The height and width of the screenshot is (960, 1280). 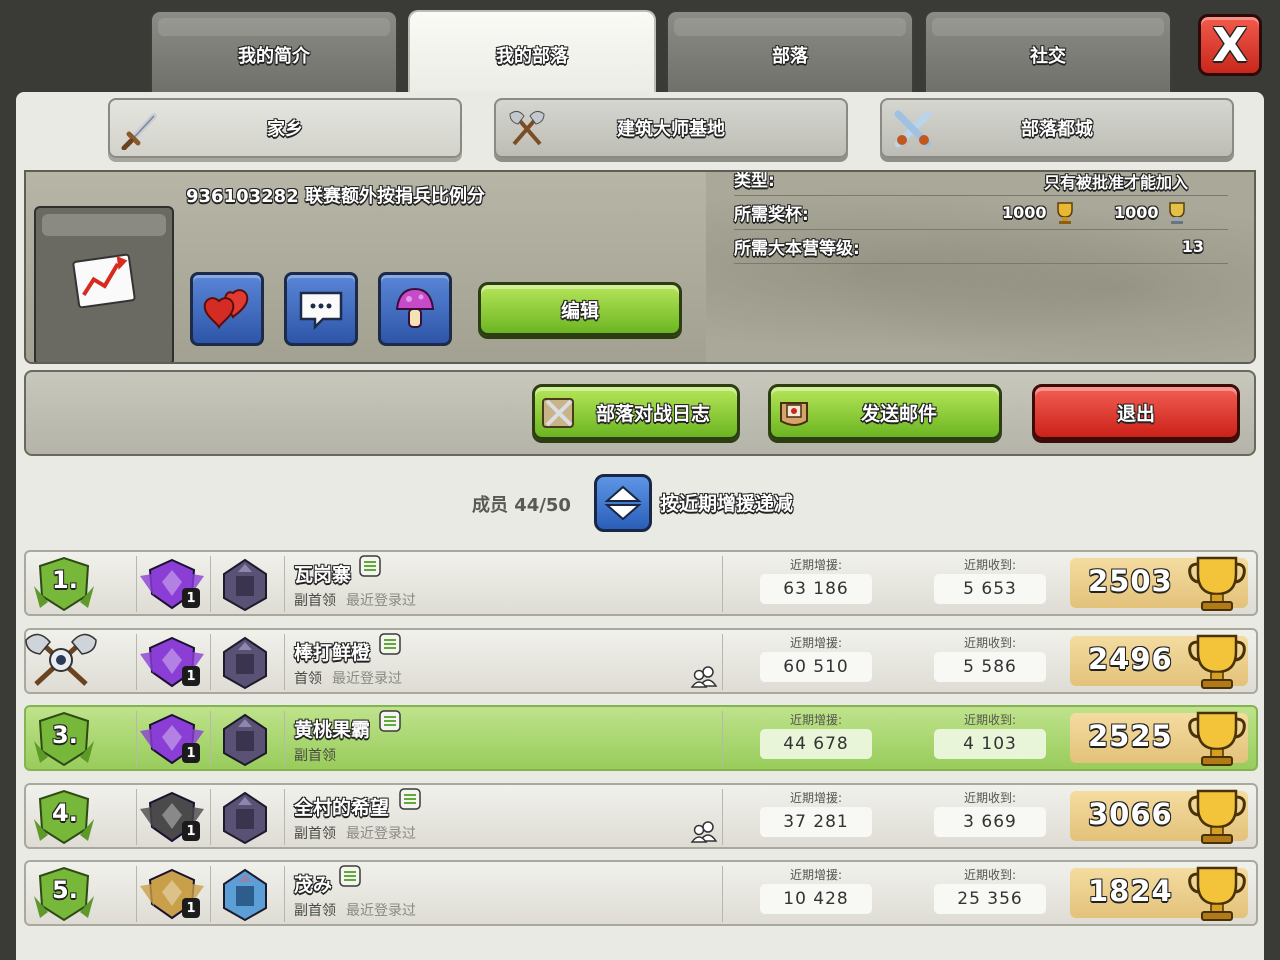 I want to click on player-name: 茂み, so click(x=313, y=883).